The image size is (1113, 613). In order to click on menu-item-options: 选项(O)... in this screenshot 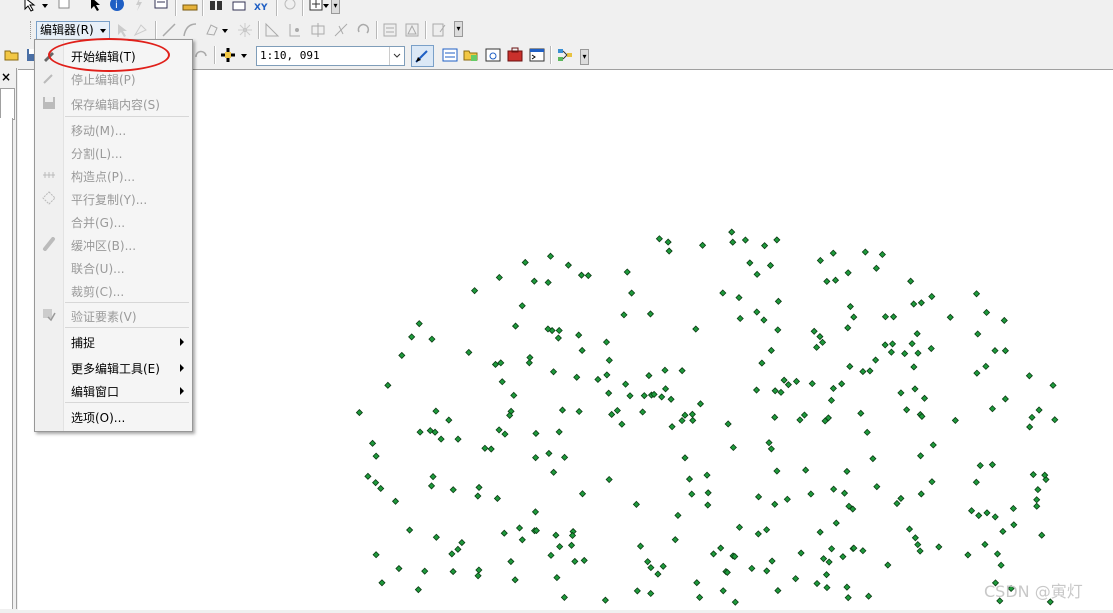, I will do `click(113, 416)`.